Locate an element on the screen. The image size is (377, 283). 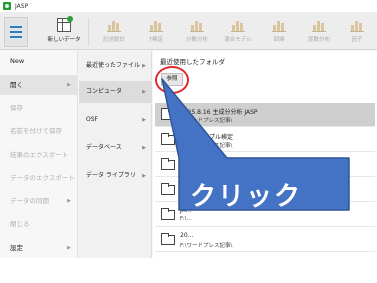
factor-label: 因子 is located at coordinates (357, 40).